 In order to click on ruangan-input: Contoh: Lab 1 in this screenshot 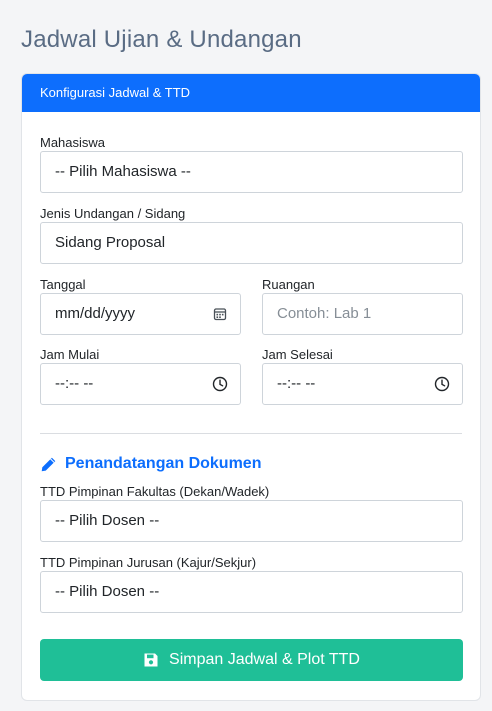, I will do `click(362, 314)`.